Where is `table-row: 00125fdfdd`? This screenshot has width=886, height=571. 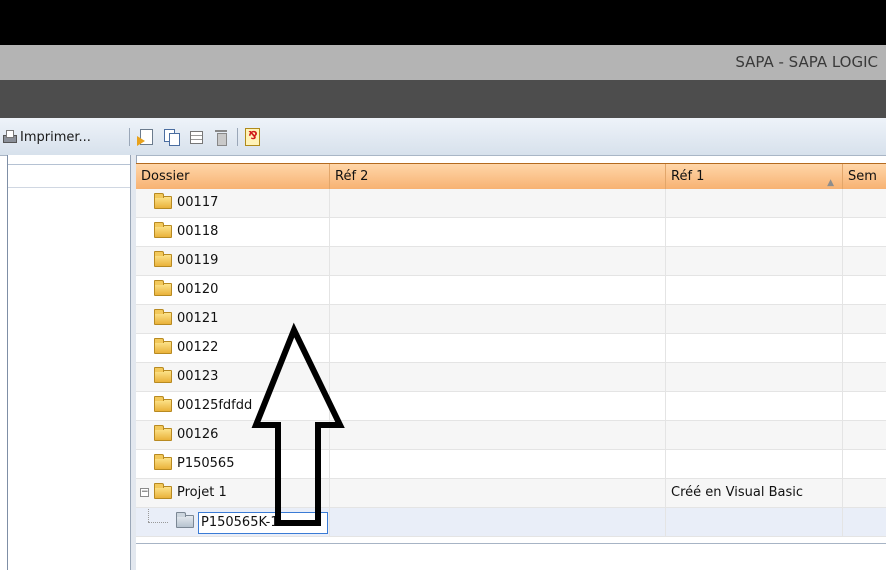 table-row: 00125fdfdd is located at coordinates (511, 406).